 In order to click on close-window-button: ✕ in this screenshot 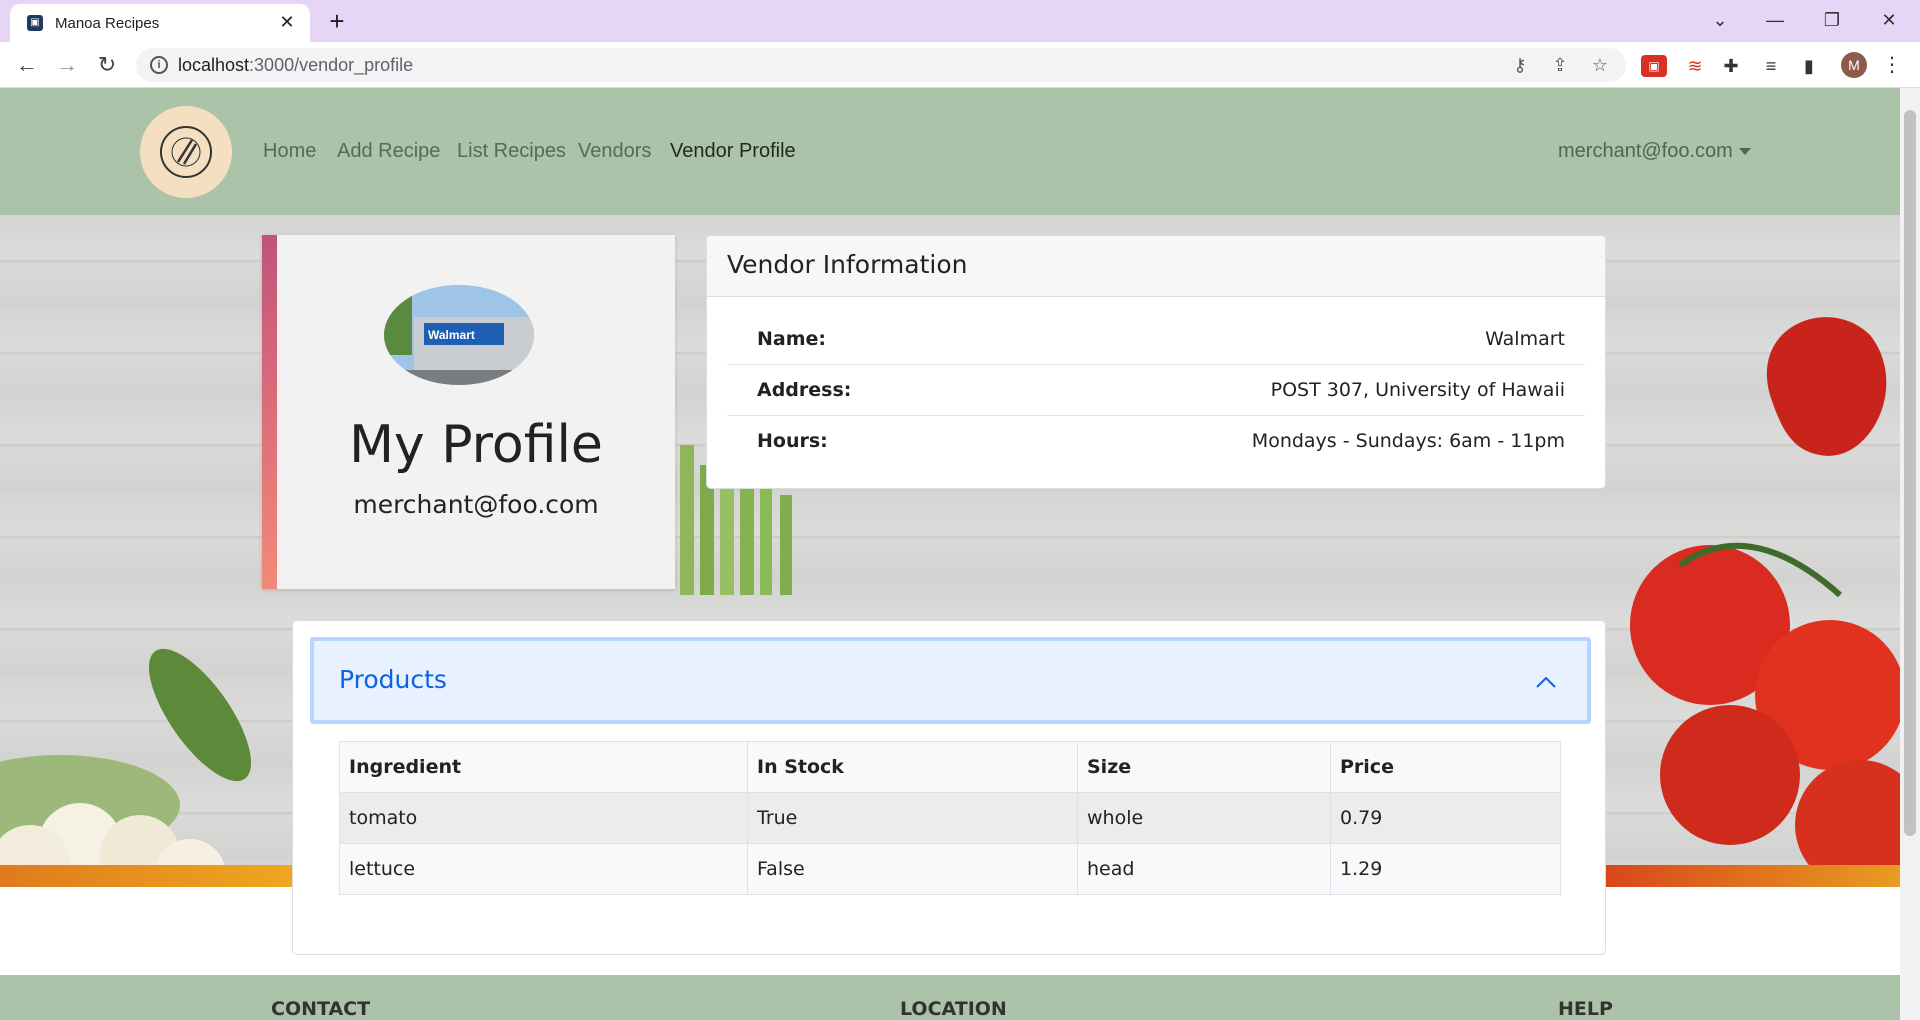, I will do `click(1889, 20)`.